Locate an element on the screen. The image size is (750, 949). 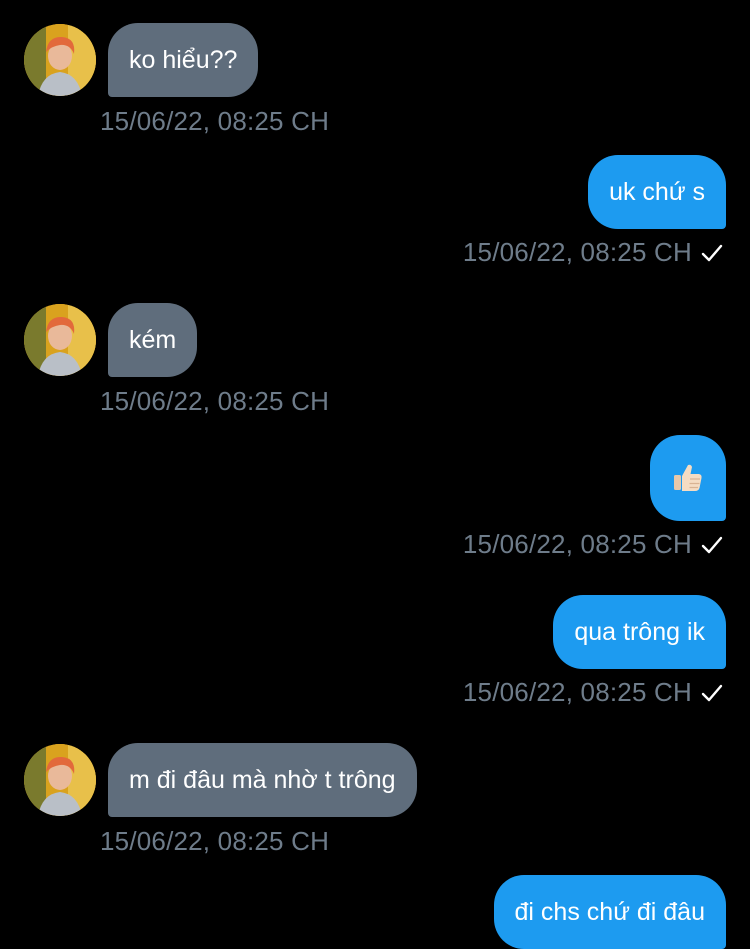
incoming-message-bubble: ko hiểu?? is located at coordinates (183, 60).